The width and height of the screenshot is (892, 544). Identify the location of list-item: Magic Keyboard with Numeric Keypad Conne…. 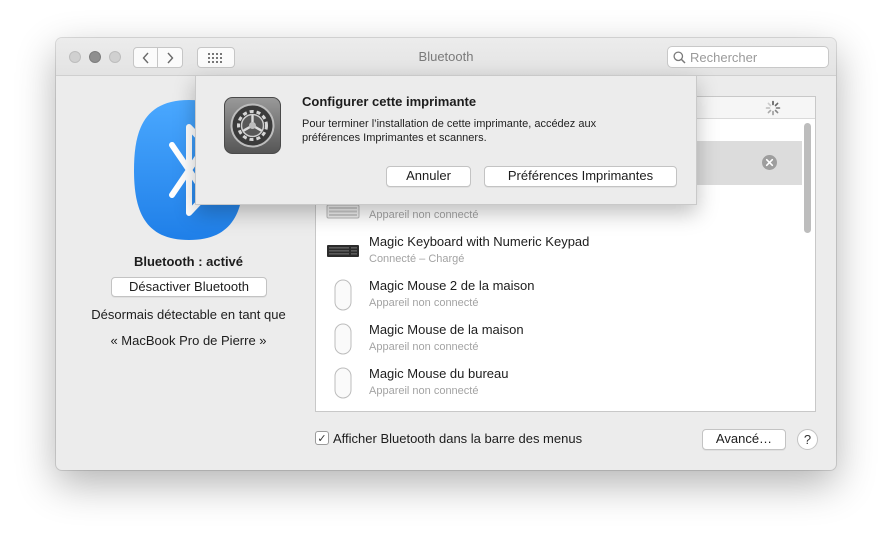
(559, 251).